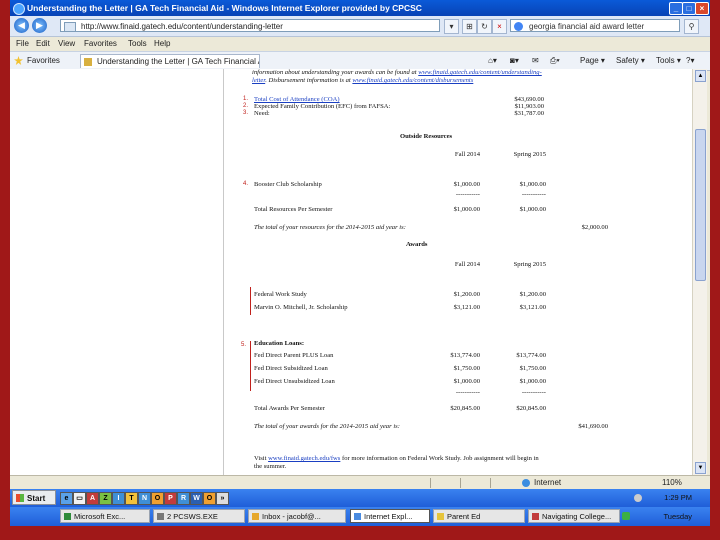 The height and width of the screenshot is (540, 720). I want to click on scroll-up-icon: ▲, so click(700, 76).